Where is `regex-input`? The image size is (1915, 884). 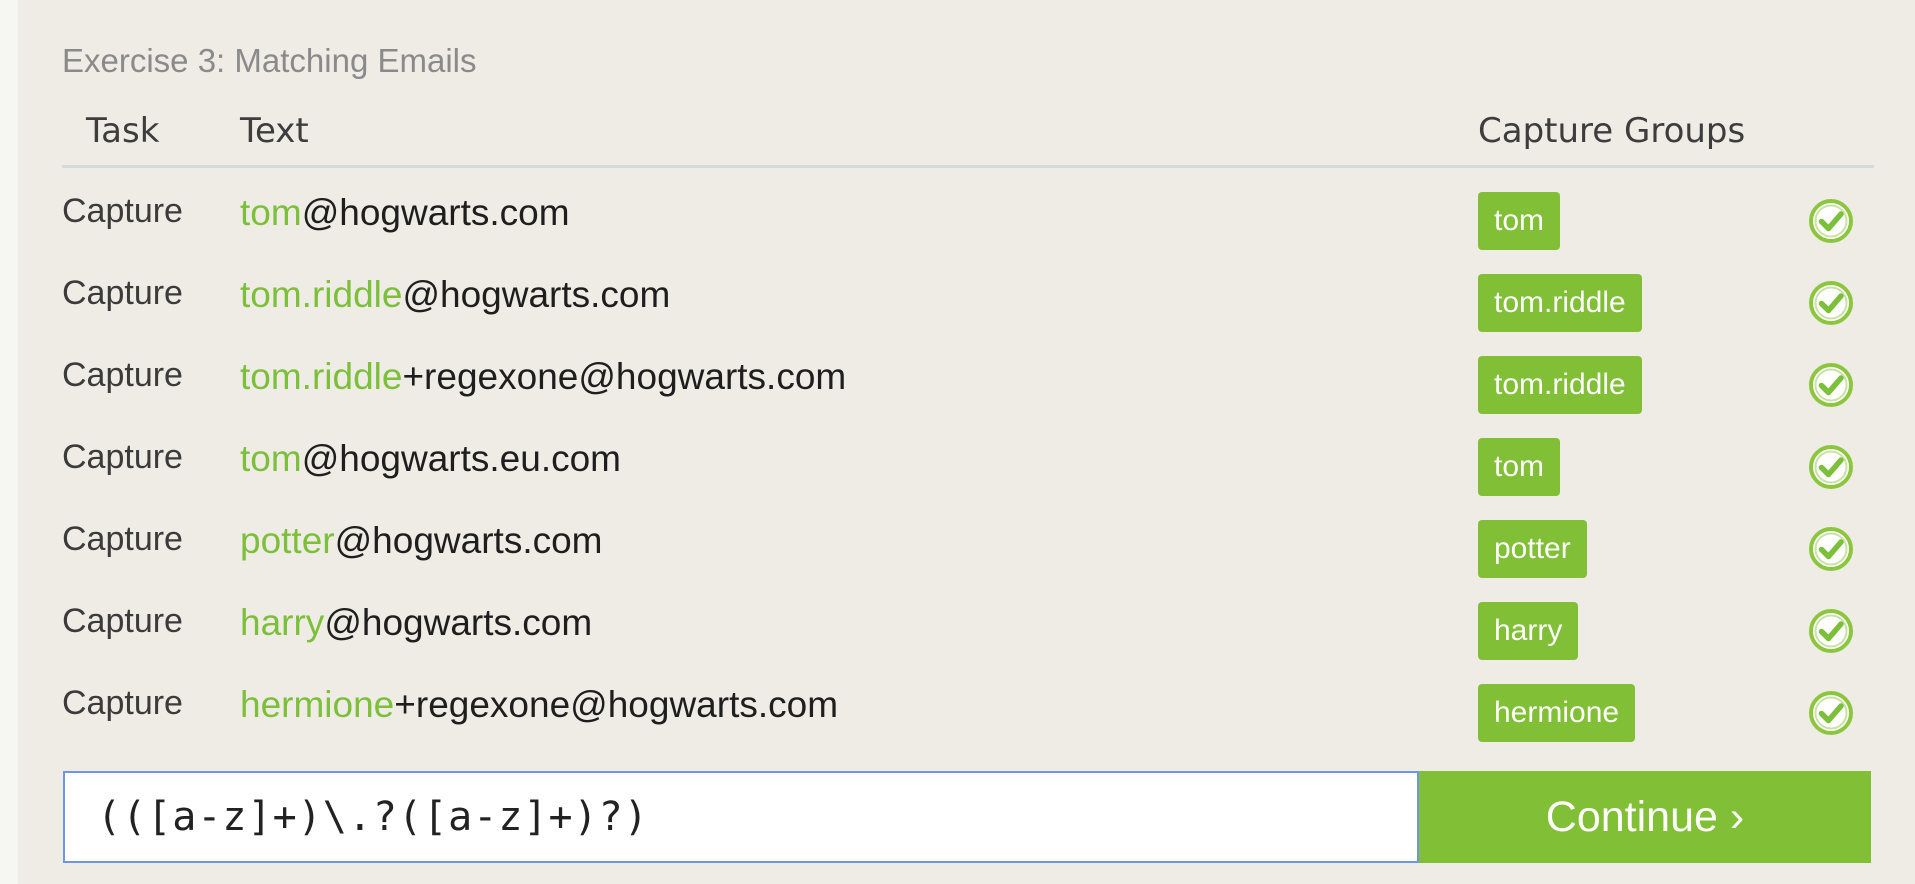 regex-input is located at coordinates (741, 817).